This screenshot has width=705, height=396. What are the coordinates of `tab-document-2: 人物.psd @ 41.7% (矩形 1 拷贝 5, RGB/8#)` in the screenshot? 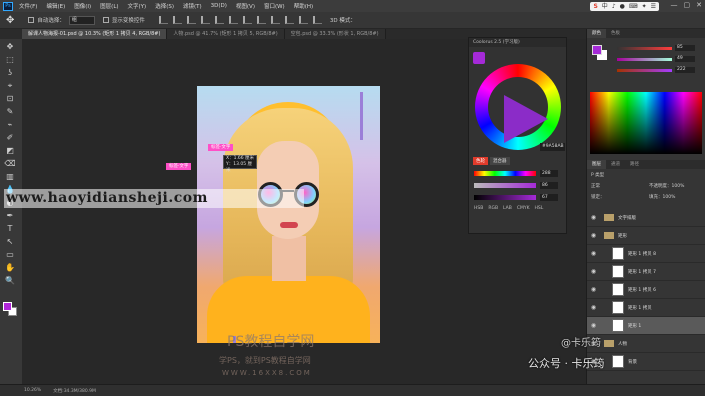 It's located at (226, 34).